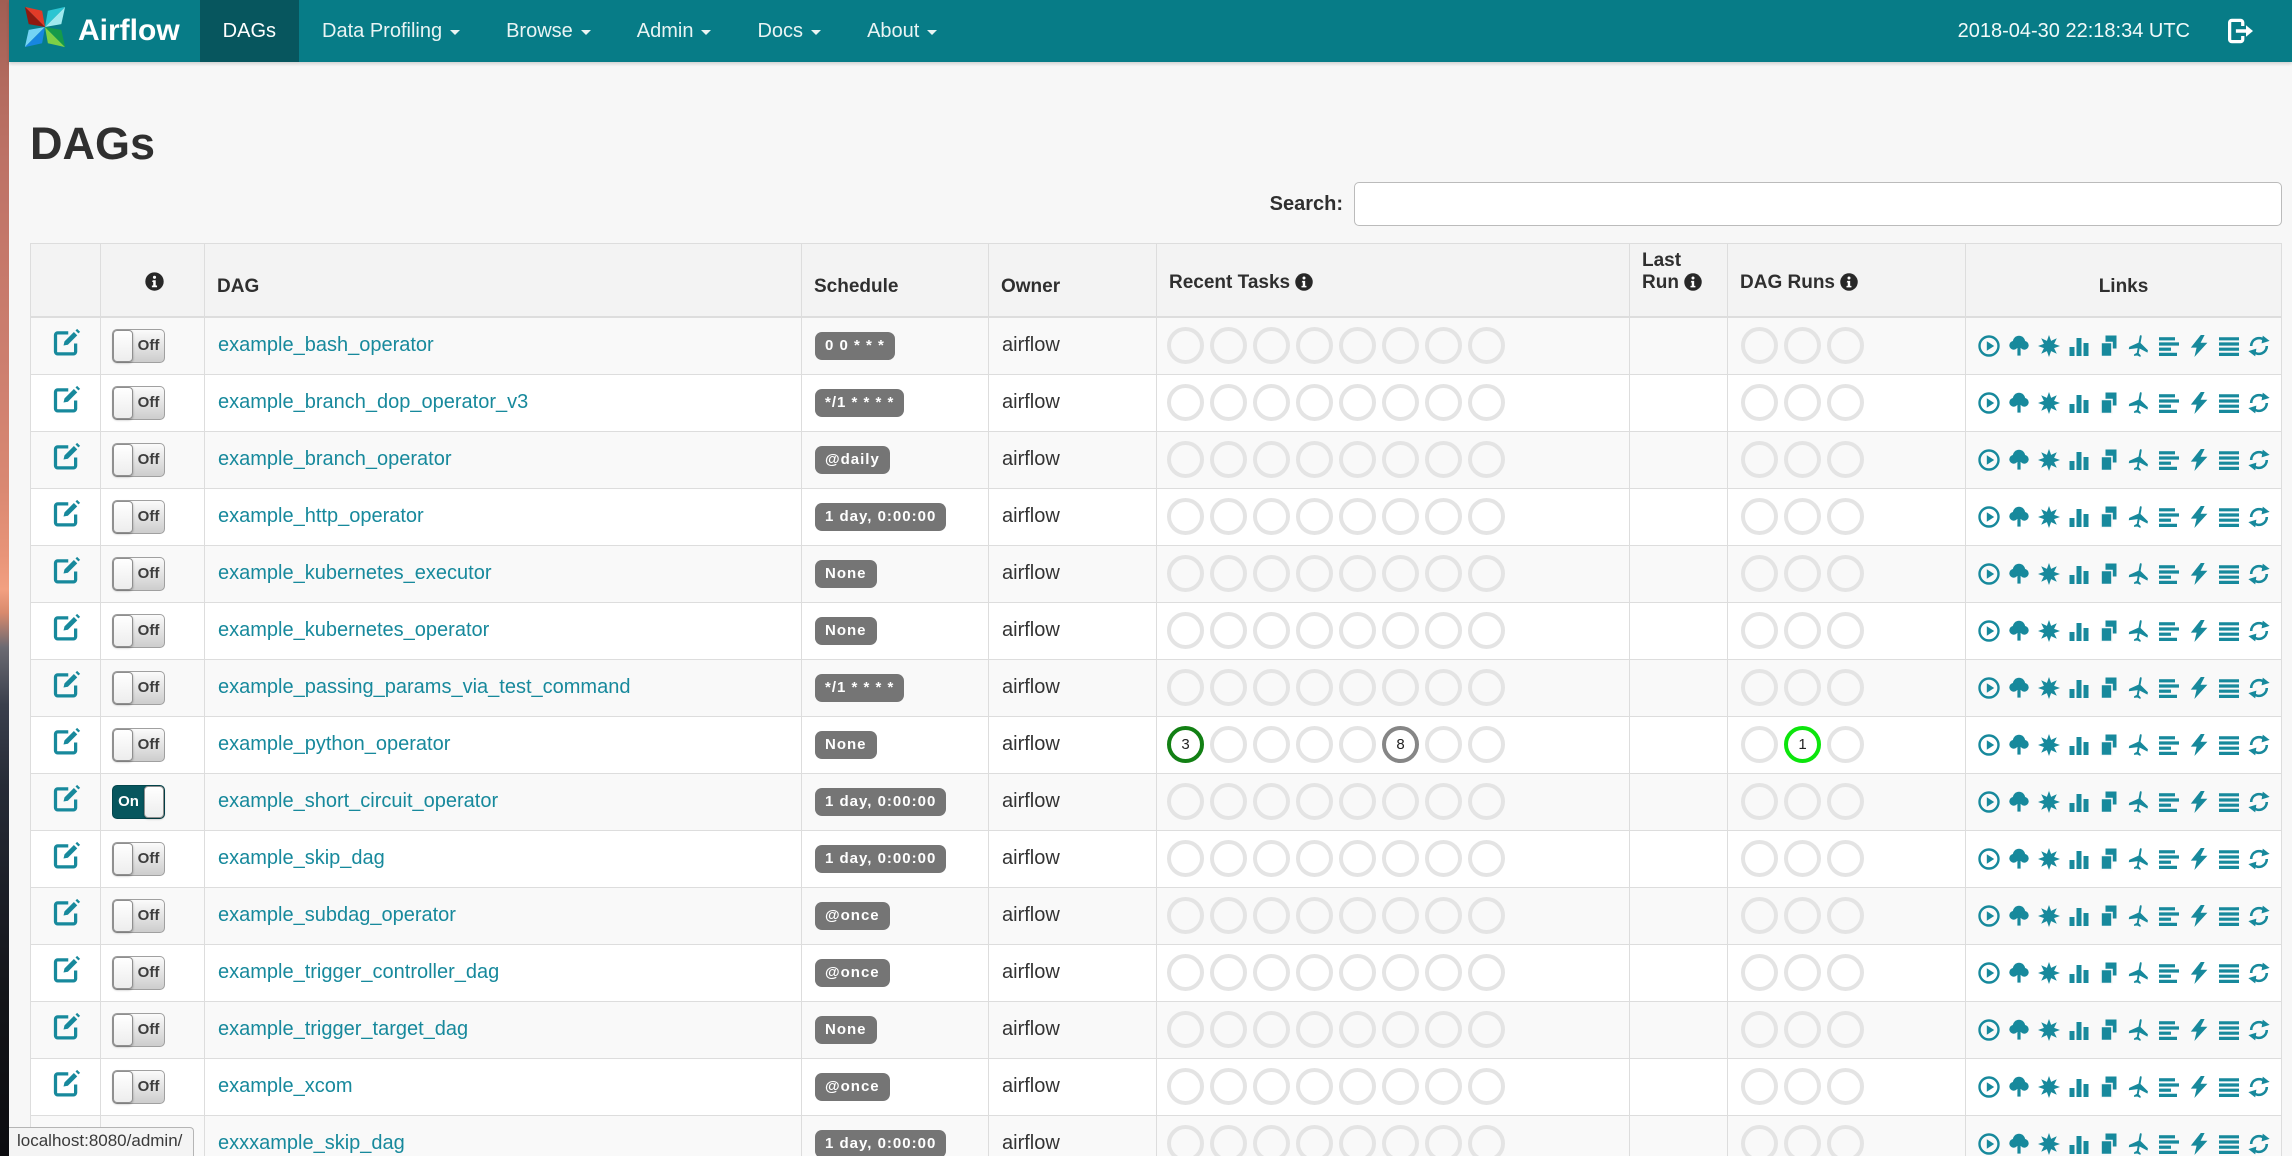 The image size is (2292, 1156). What do you see at coordinates (2259, 802) in the screenshot?
I see `refresh-icon` at bounding box center [2259, 802].